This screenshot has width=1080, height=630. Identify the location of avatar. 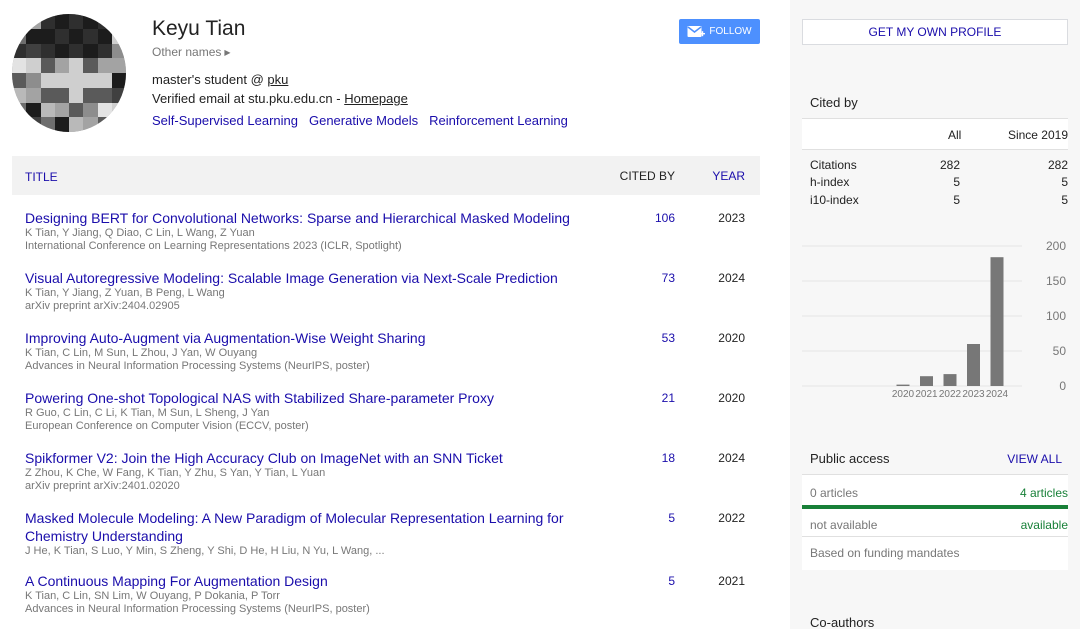
(69, 73).